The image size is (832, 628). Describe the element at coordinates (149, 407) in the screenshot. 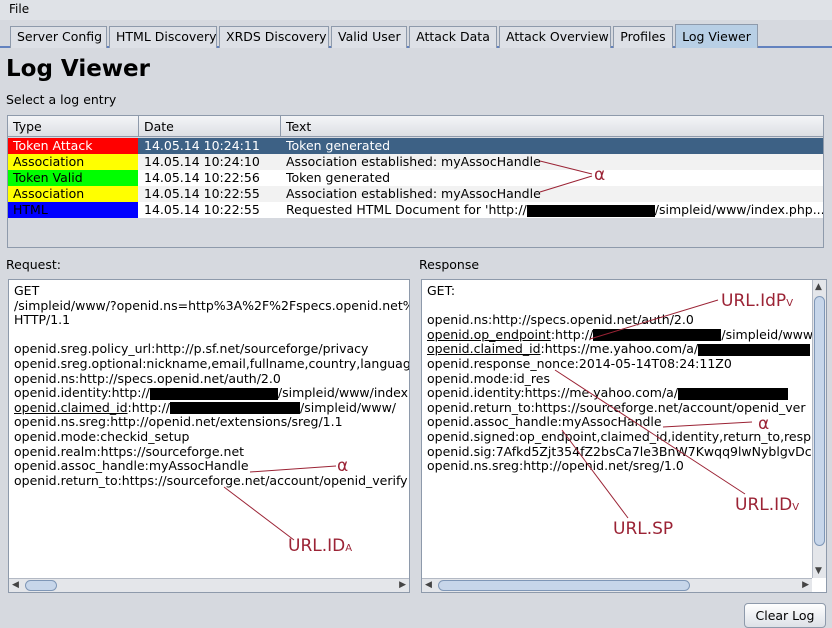

I see `key-value: :http://` at that location.